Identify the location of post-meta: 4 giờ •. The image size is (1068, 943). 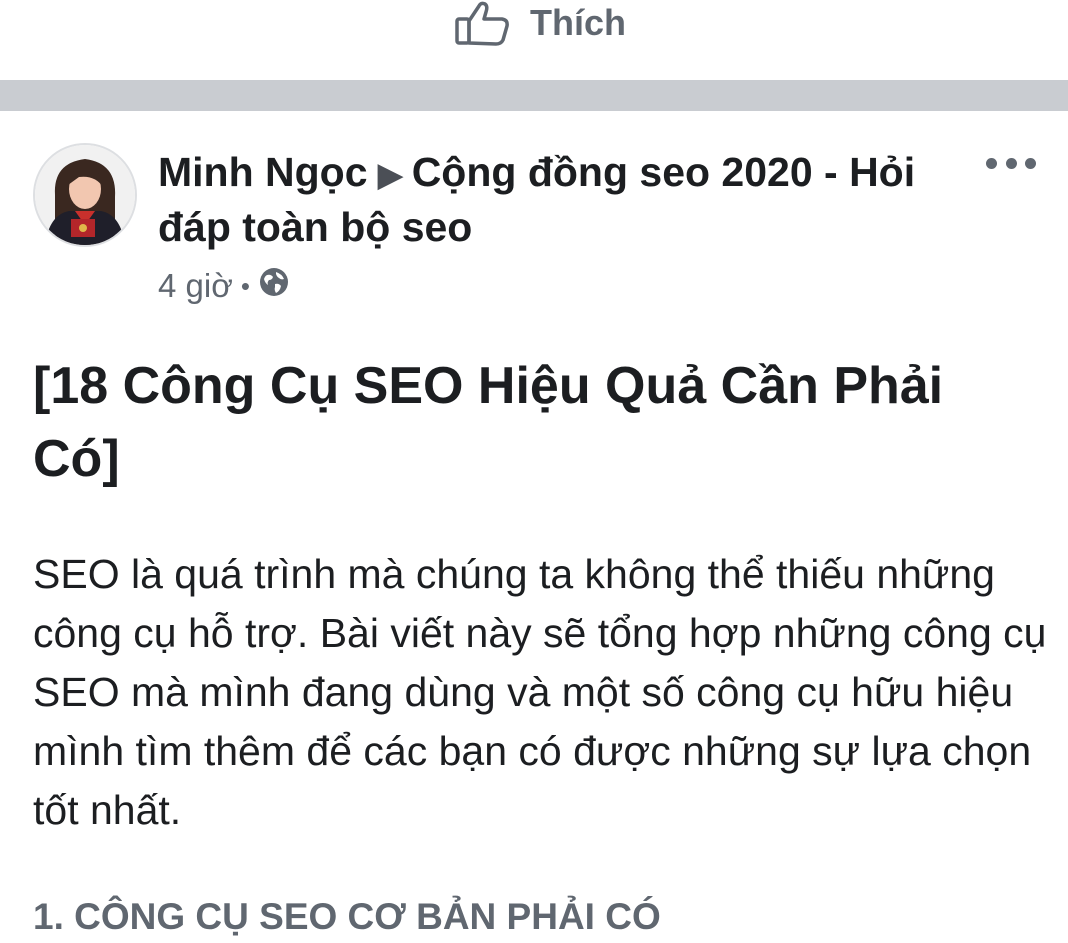
(224, 286).